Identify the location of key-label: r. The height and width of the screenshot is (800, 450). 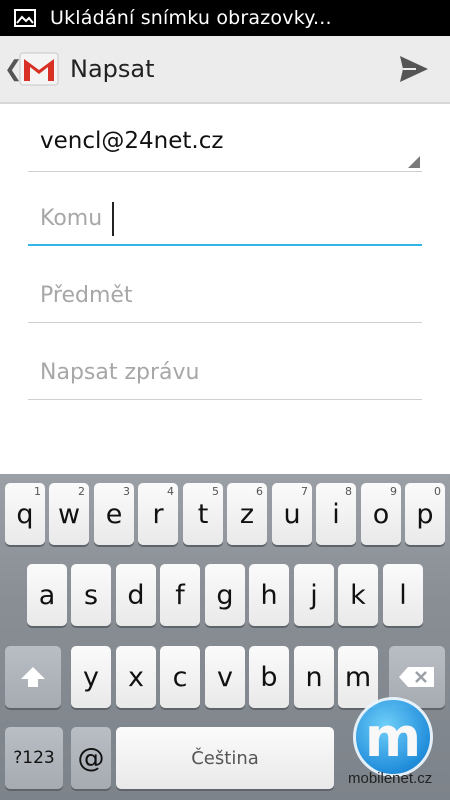
(158, 514).